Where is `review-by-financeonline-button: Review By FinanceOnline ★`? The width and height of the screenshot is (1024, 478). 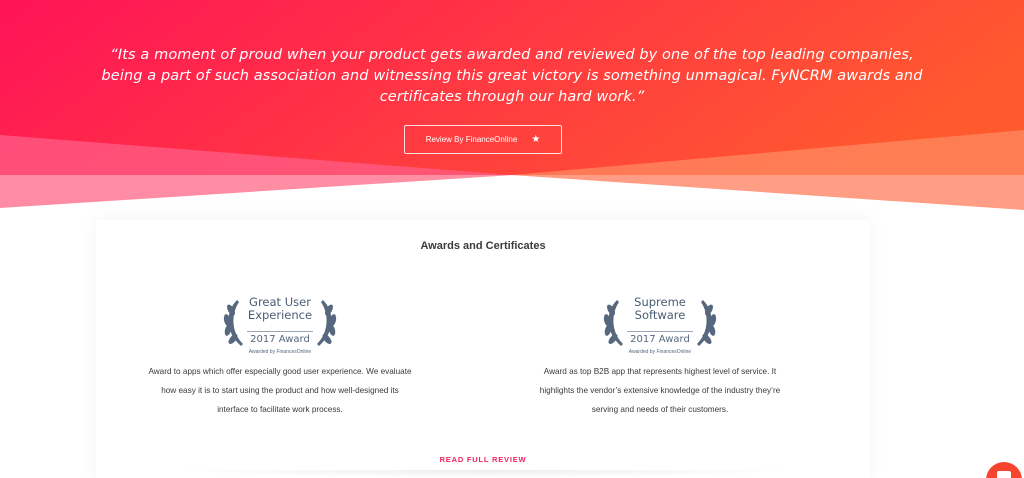
review-by-financeonline-button: Review By FinanceOnline ★ is located at coordinates (483, 139).